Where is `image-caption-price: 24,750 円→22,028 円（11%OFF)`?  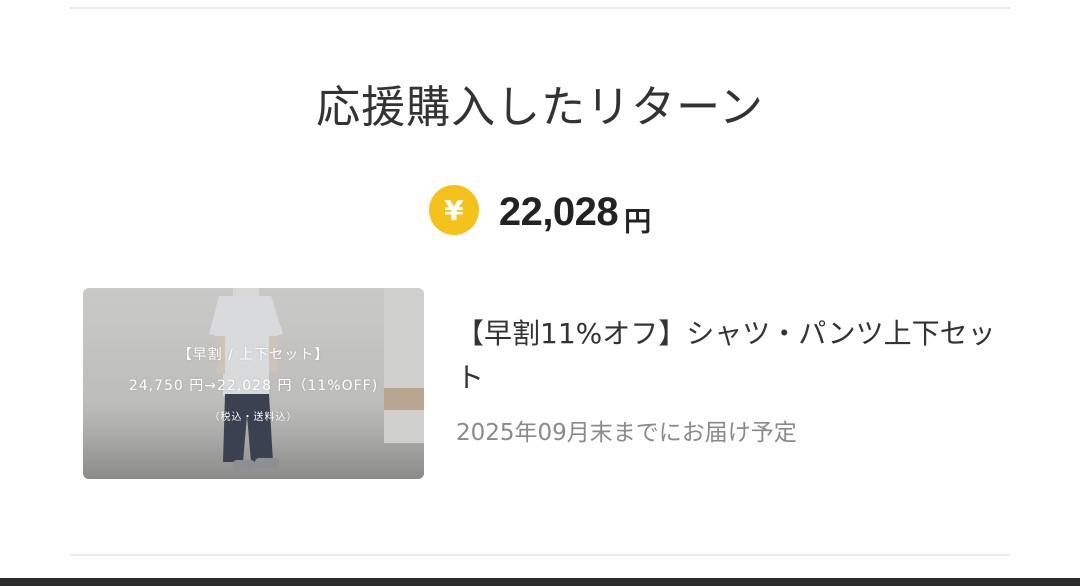 image-caption-price: 24,750 円→22,028 円（11%OFF) is located at coordinates (253, 386).